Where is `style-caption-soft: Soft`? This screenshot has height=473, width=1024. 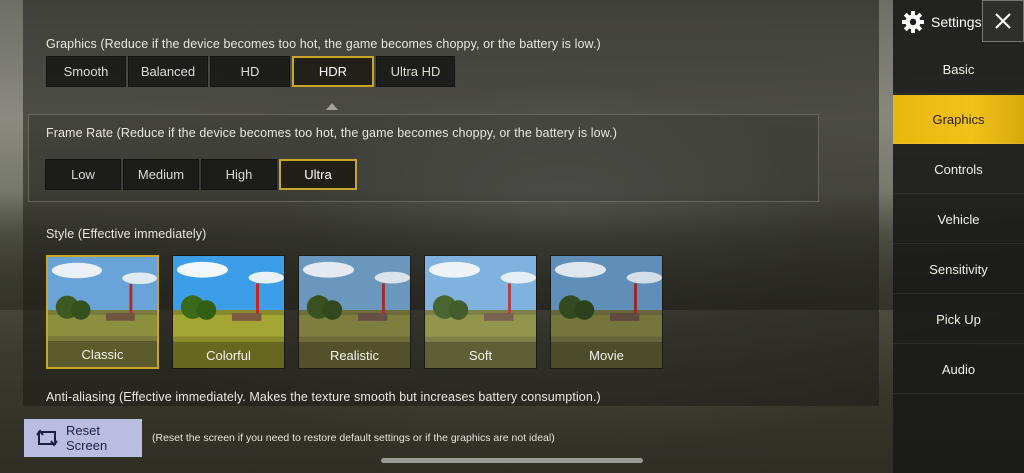
style-caption-soft: Soft is located at coordinates (480, 355).